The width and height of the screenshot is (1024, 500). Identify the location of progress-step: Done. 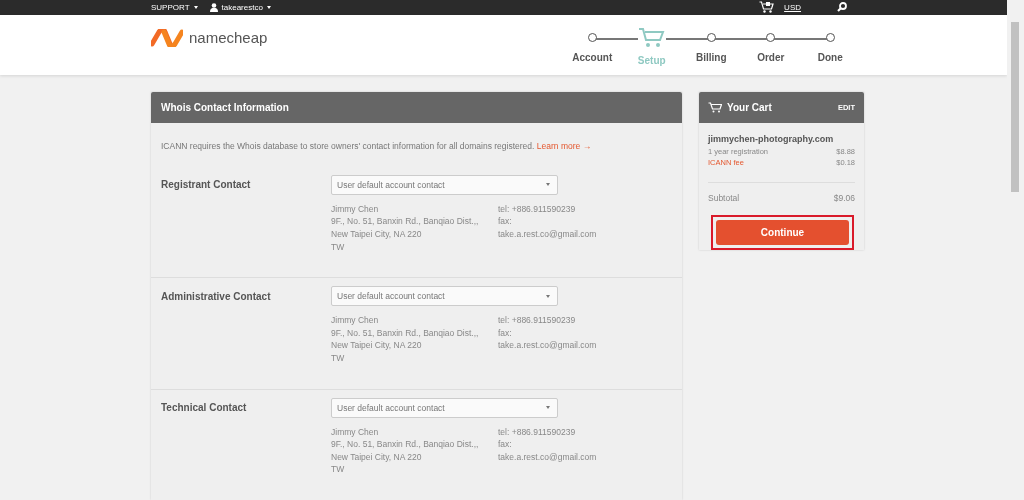
(830, 48).